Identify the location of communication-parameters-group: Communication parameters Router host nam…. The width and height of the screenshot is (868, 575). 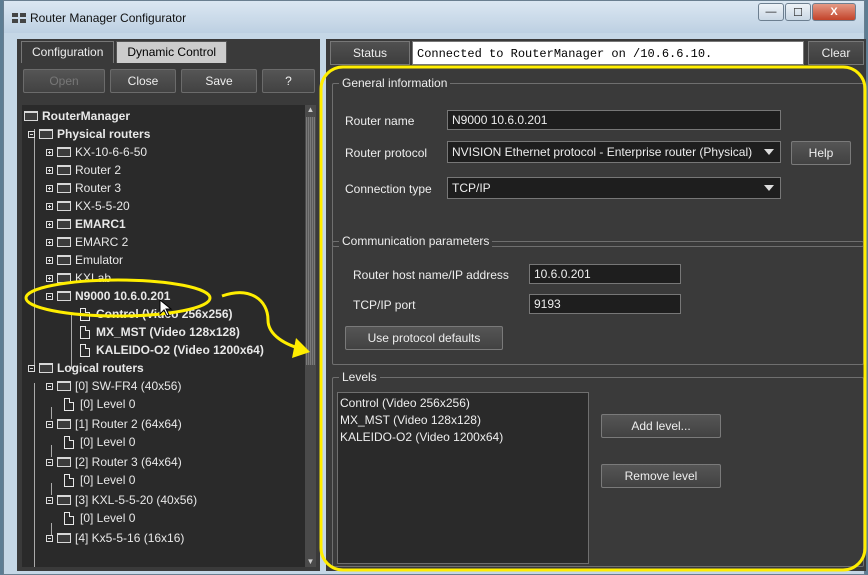
(598, 299).